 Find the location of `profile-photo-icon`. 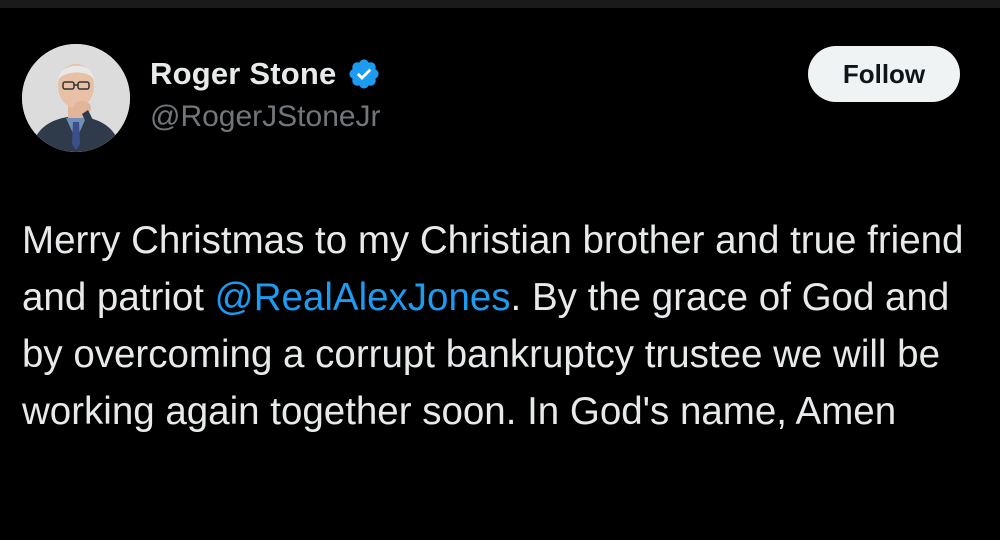

profile-photo-icon is located at coordinates (76, 98).